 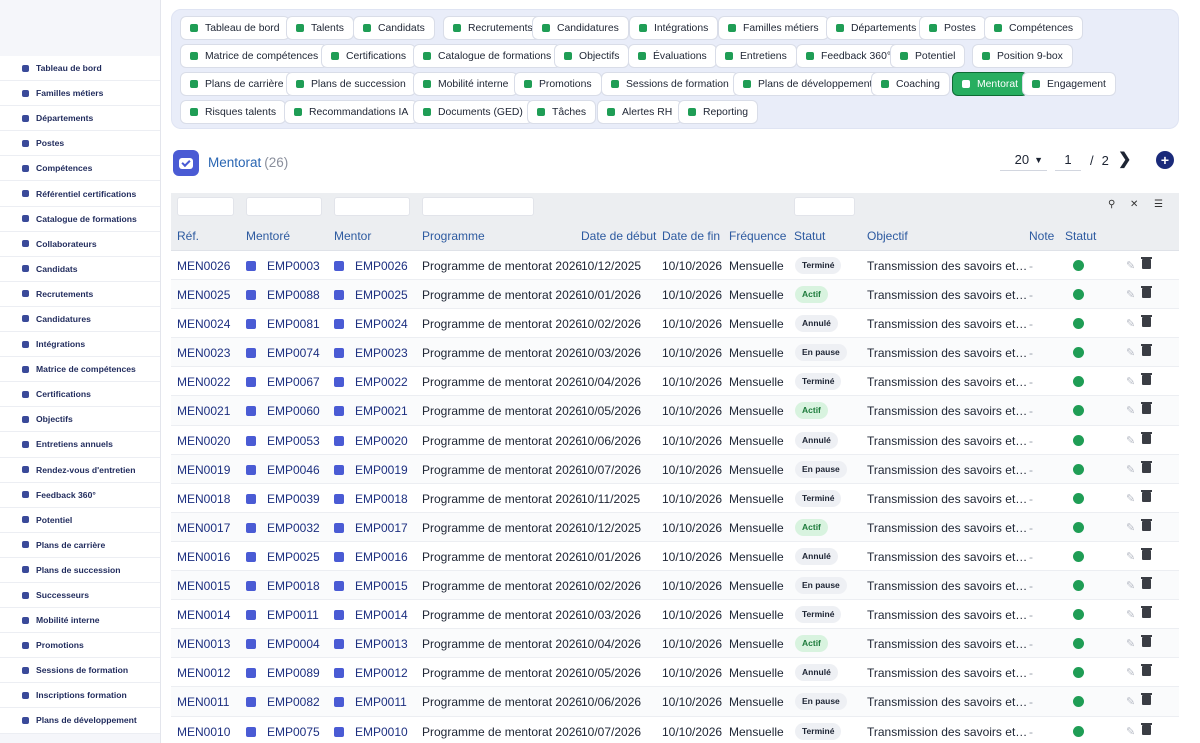 What do you see at coordinates (352, 236) in the screenshot?
I see `col-mentor-header: Mentor` at bounding box center [352, 236].